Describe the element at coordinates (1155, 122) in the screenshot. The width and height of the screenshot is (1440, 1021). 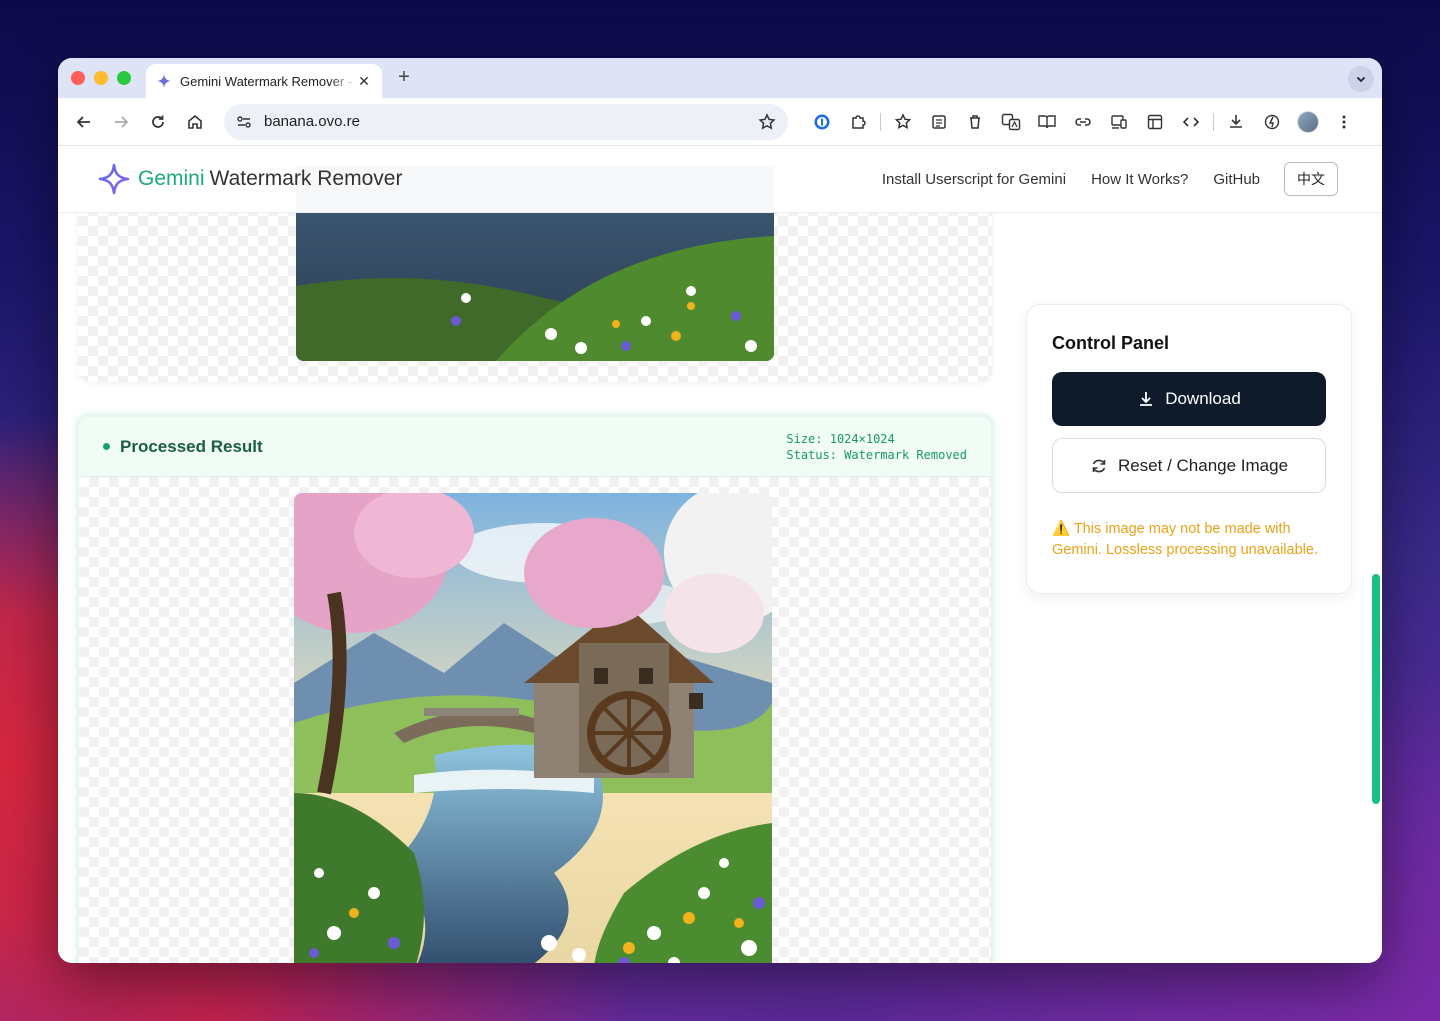
I see `layout-icon` at that location.